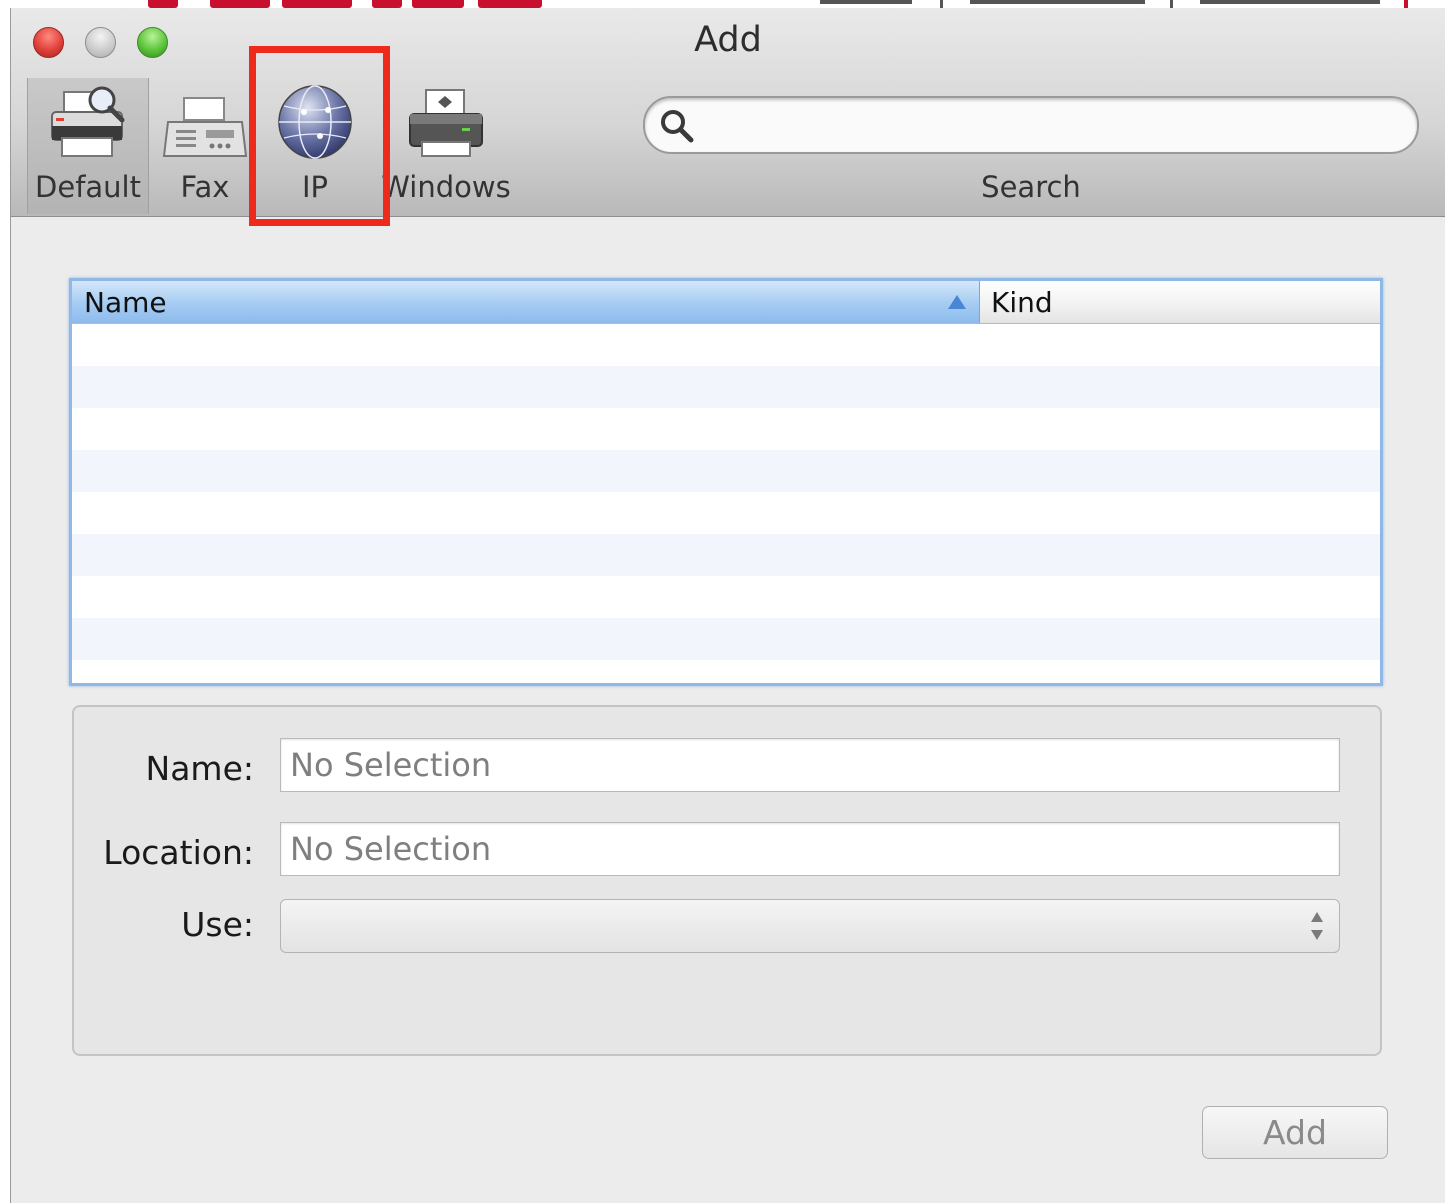  What do you see at coordinates (810, 849) in the screenshot?
I see `location-field` at bounding box center [810, 849].